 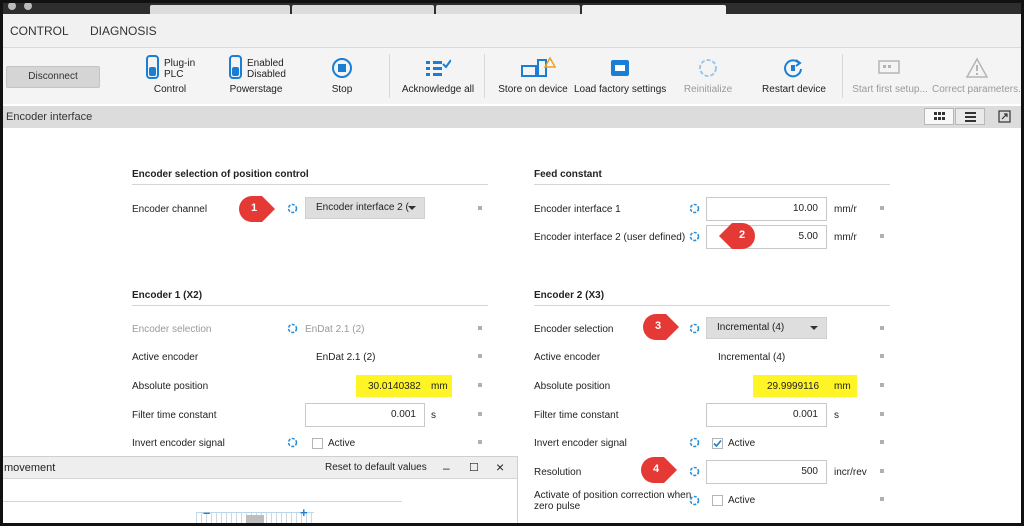 I want to click on enc2-zero-text: Active, so click(x=742, y=500).